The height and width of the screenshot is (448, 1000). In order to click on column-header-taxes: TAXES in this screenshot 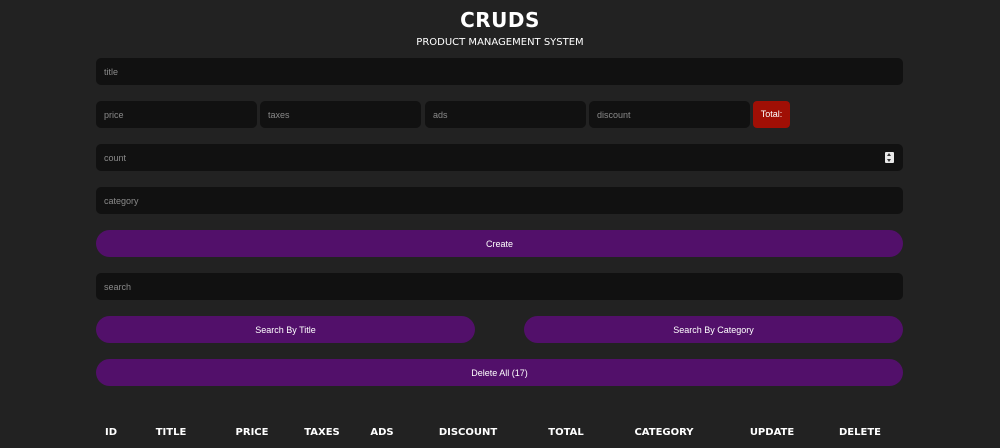, I will do `click(322, 432)`.